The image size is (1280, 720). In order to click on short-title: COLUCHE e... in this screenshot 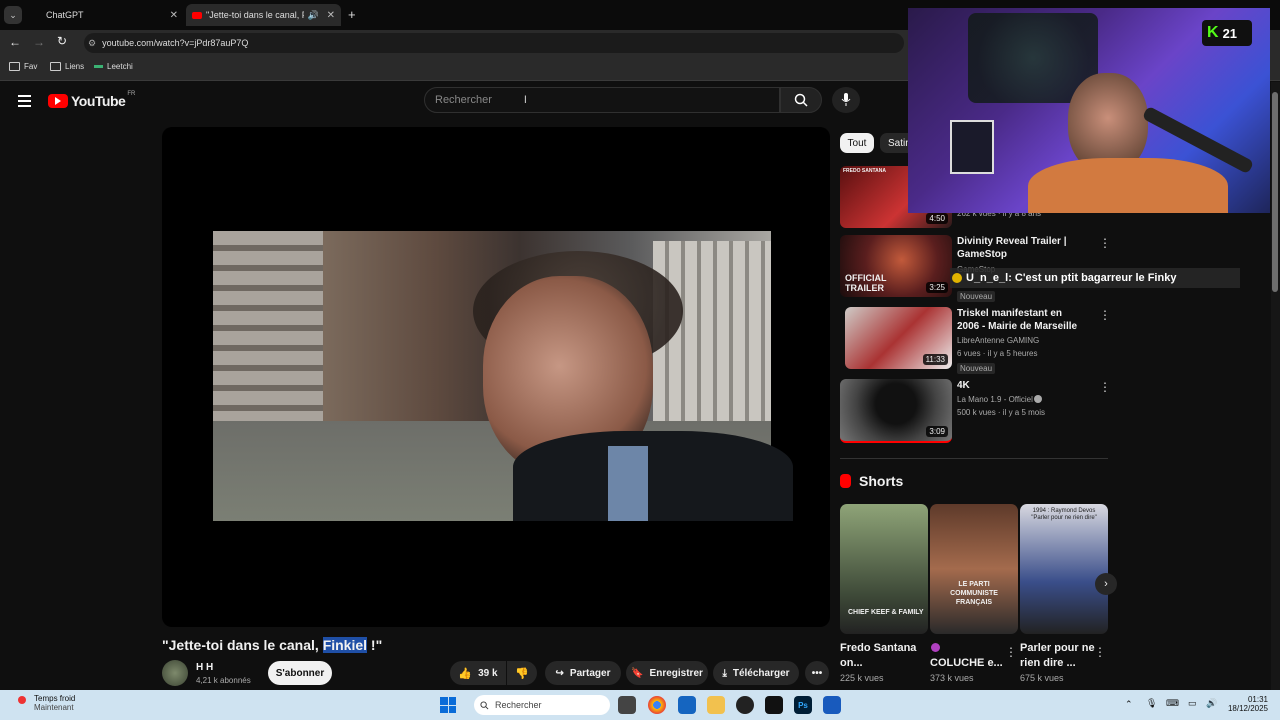, I will do `click(970, 663)`.